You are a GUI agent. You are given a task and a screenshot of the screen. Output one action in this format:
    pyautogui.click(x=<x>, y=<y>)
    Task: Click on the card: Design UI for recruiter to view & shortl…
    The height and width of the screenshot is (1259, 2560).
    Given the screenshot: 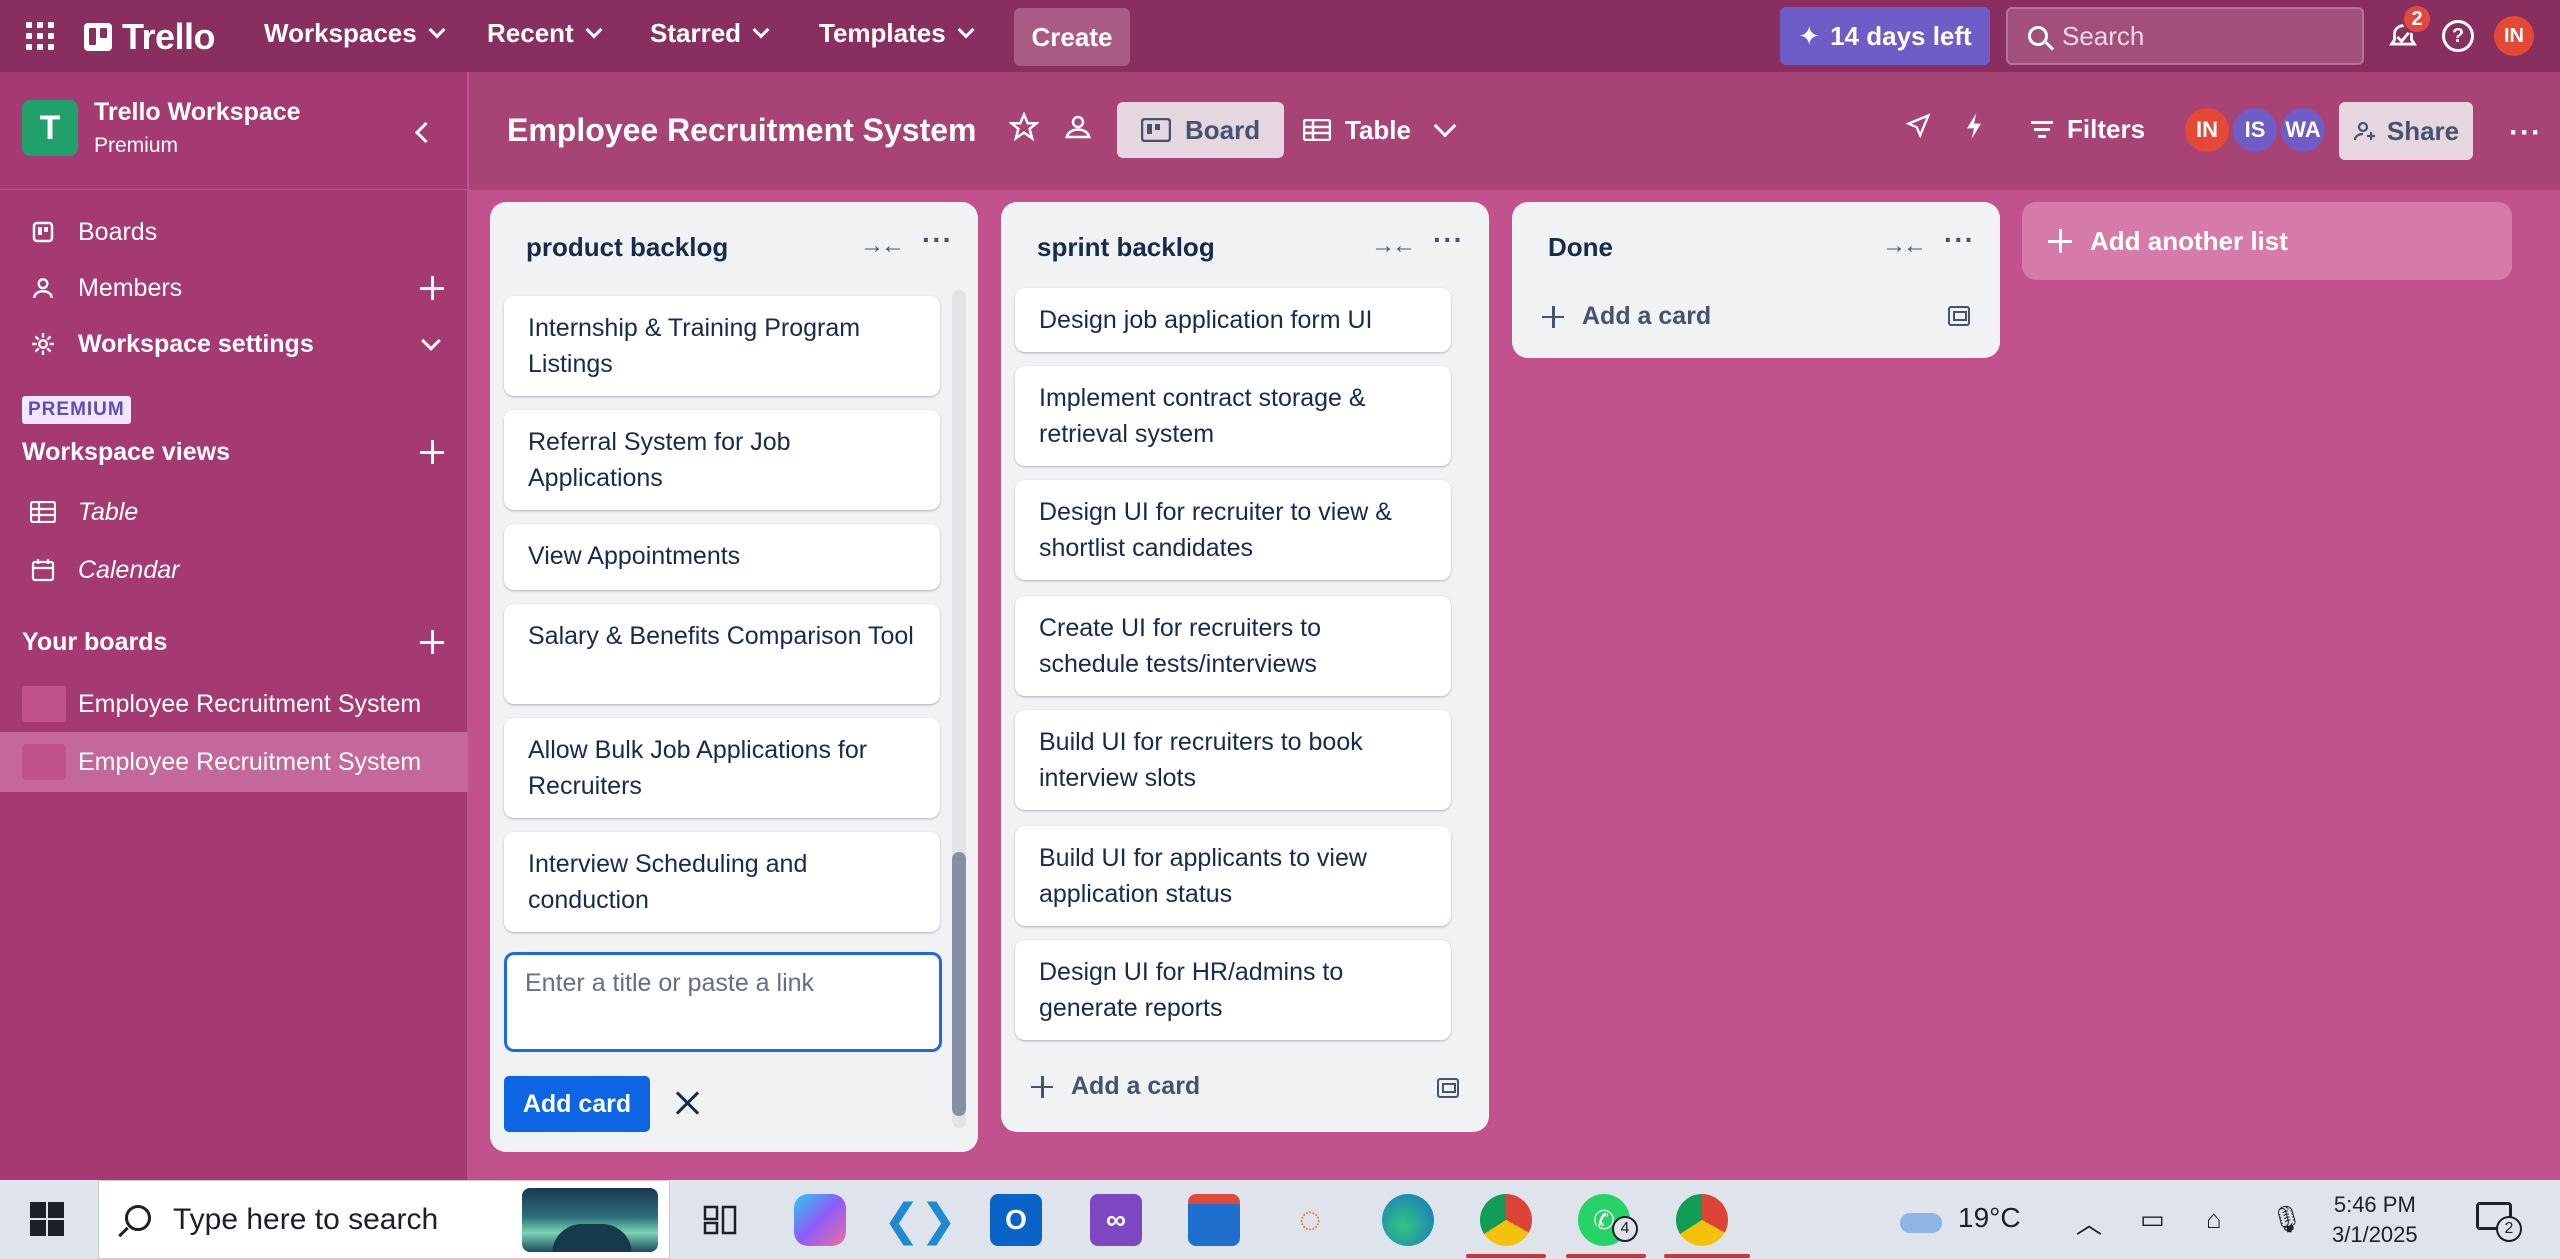 What is the action you would take?
    pyautogui.click(x=1233, y=530)
    